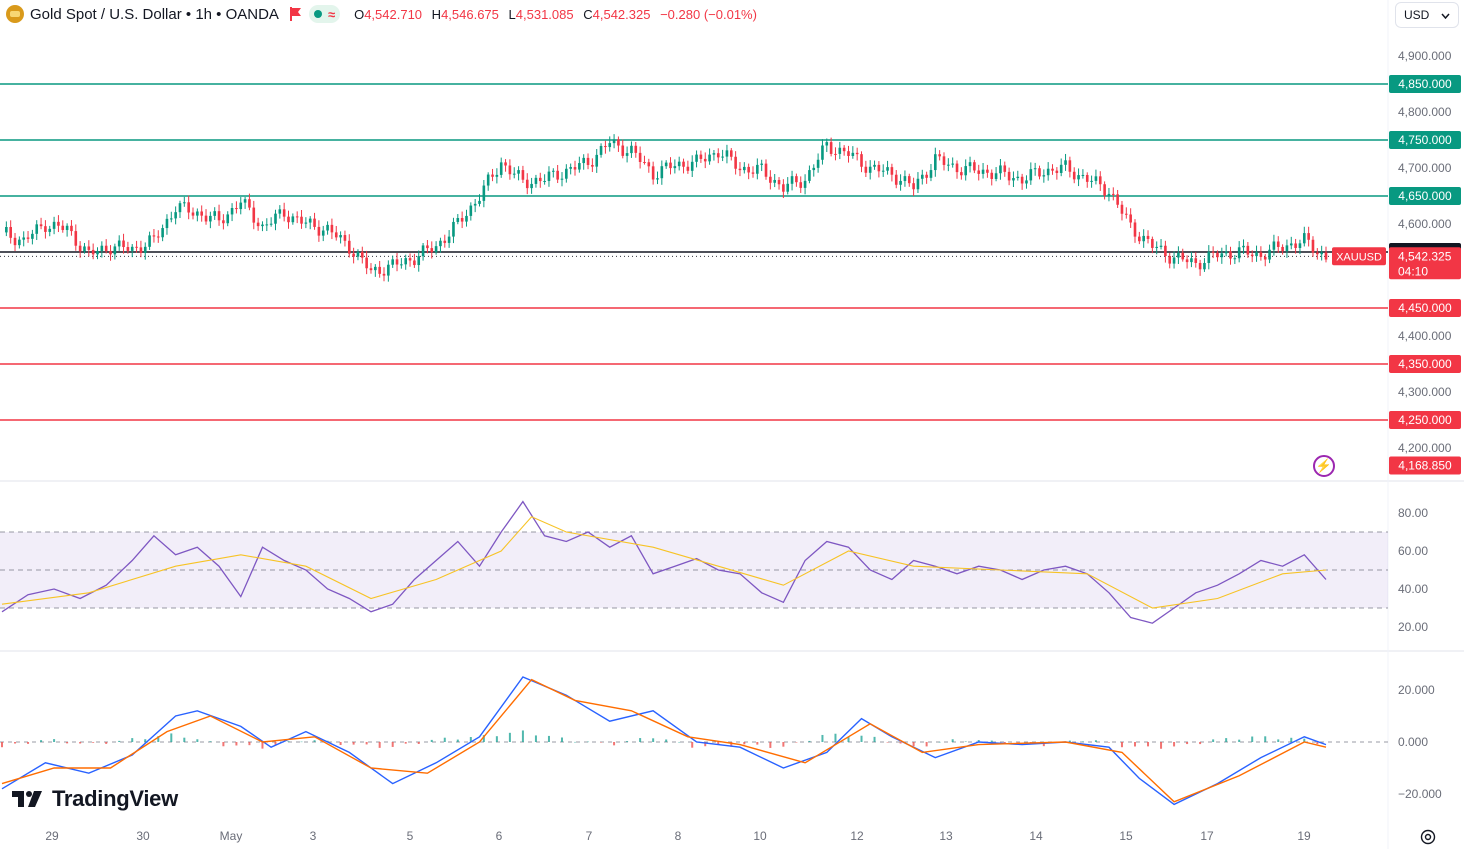 This screenshot has width=1464, height=851. What do you see at coordinates (678, 836) in the screenshot?
I see `time-tick-label: 8` at bounding box center [678, 836].